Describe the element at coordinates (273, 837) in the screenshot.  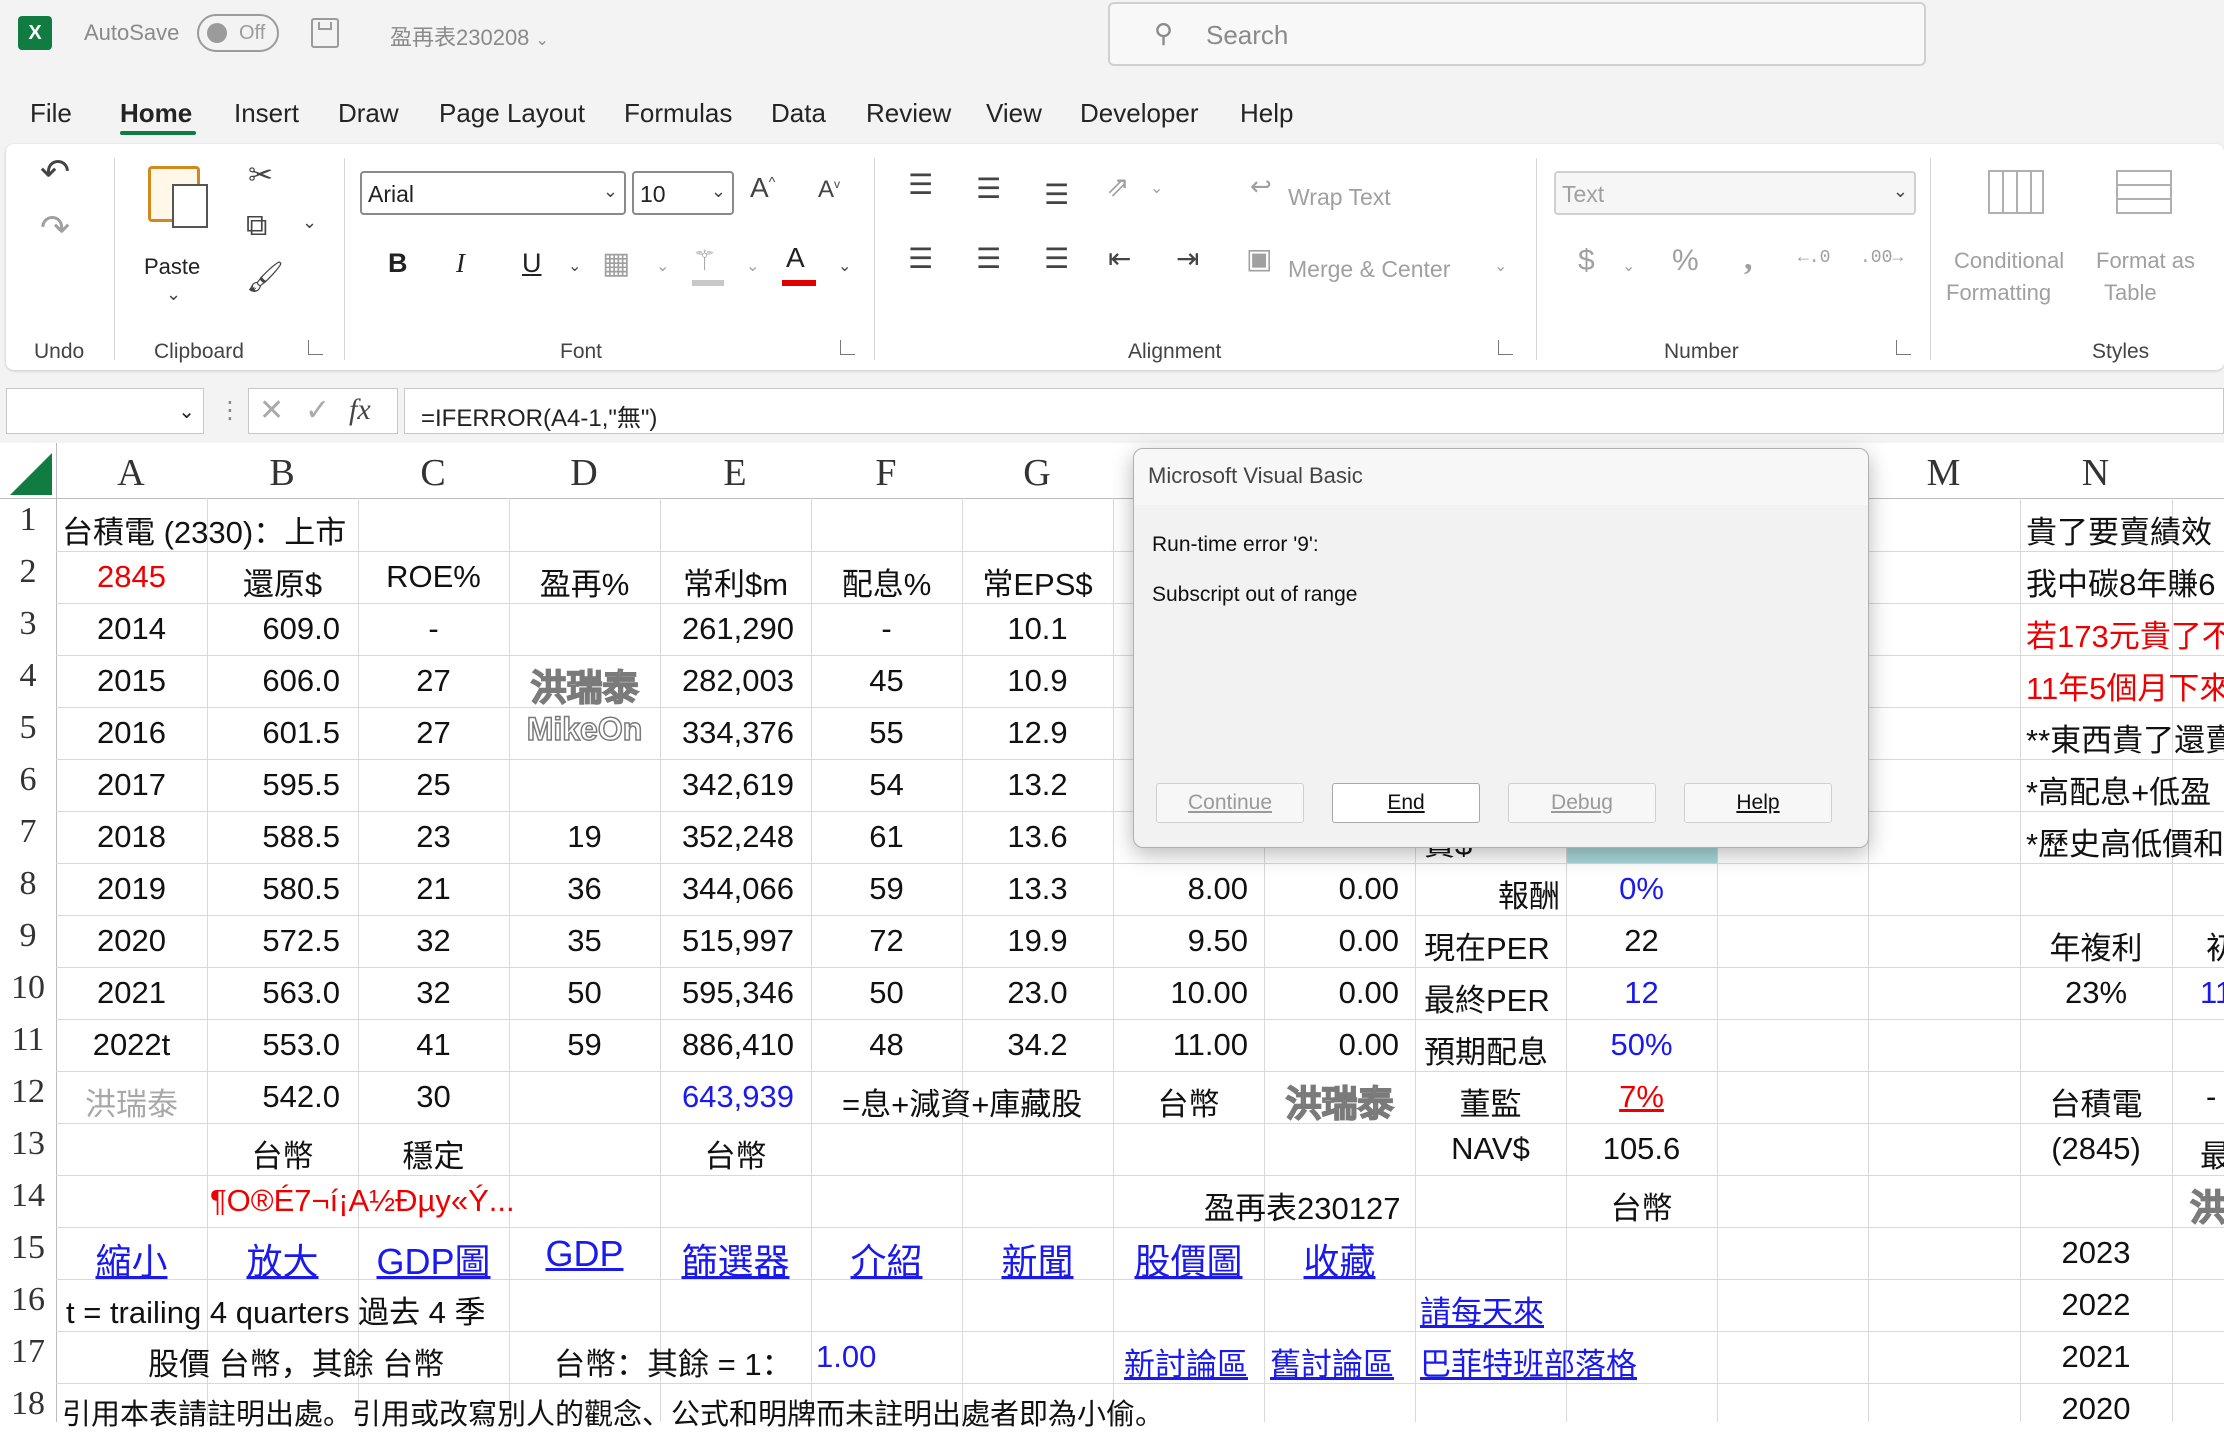
I see `cell-b7: 588.5` at that location.